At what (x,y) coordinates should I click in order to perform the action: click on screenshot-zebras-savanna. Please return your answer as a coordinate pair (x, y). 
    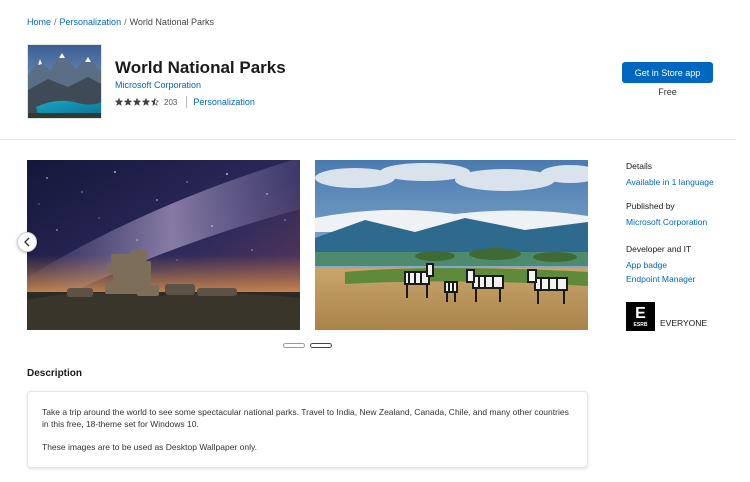
    Looking at the image, I should click on (451, 245).